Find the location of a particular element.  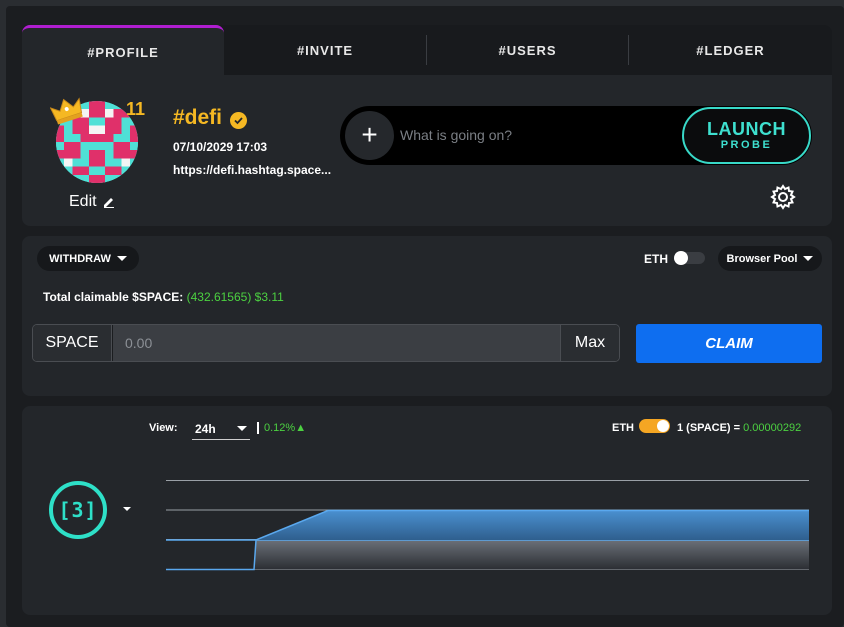

tab-bar: #PROFILE #INVITE #USERS #LEDGER is located at coordinates (427, 50).